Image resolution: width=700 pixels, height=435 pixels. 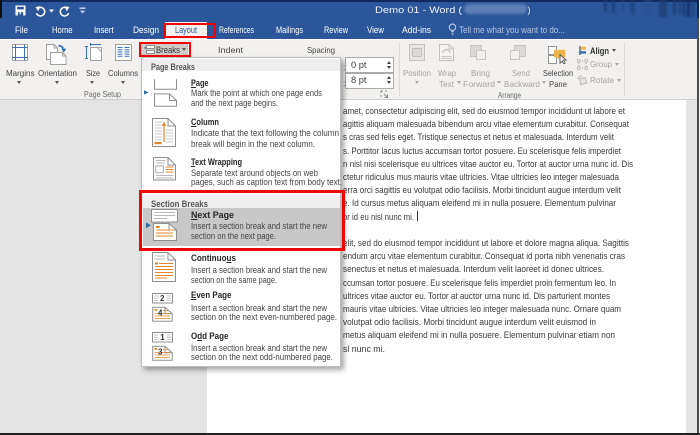 I want to click on svg-text: 1, so click(x=162, y=337).